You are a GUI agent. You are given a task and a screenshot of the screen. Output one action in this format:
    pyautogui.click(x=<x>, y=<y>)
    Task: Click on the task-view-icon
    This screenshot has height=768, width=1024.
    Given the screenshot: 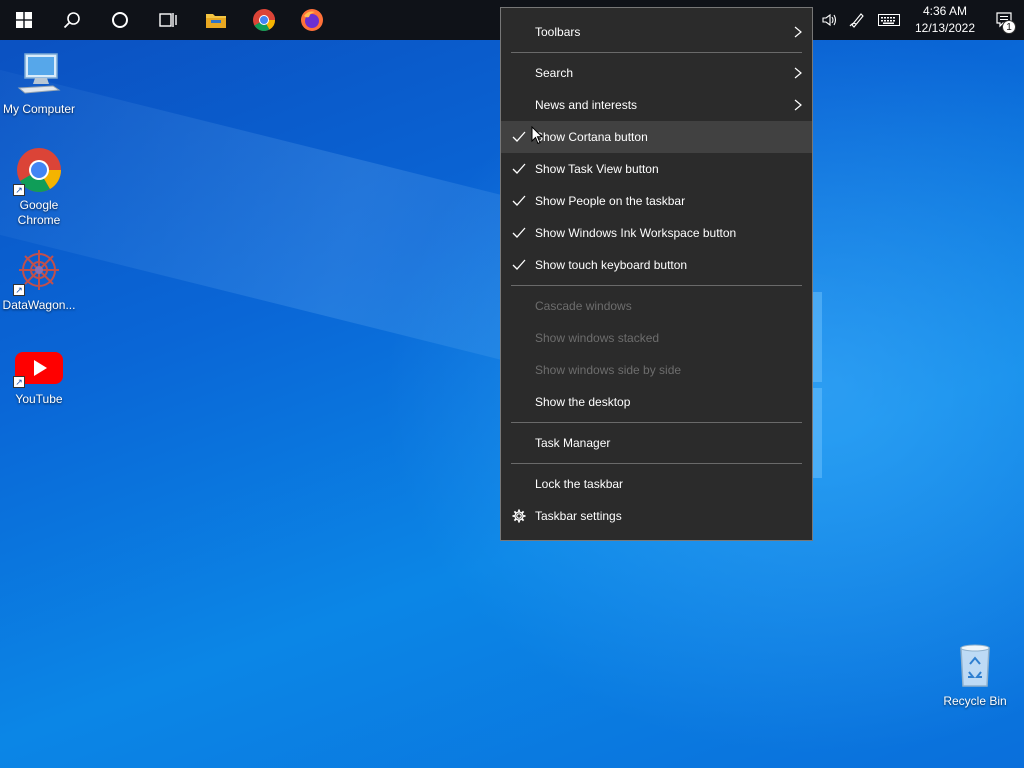 What is the action you would take?
    pyautogui.click(x=168, y=20)
    